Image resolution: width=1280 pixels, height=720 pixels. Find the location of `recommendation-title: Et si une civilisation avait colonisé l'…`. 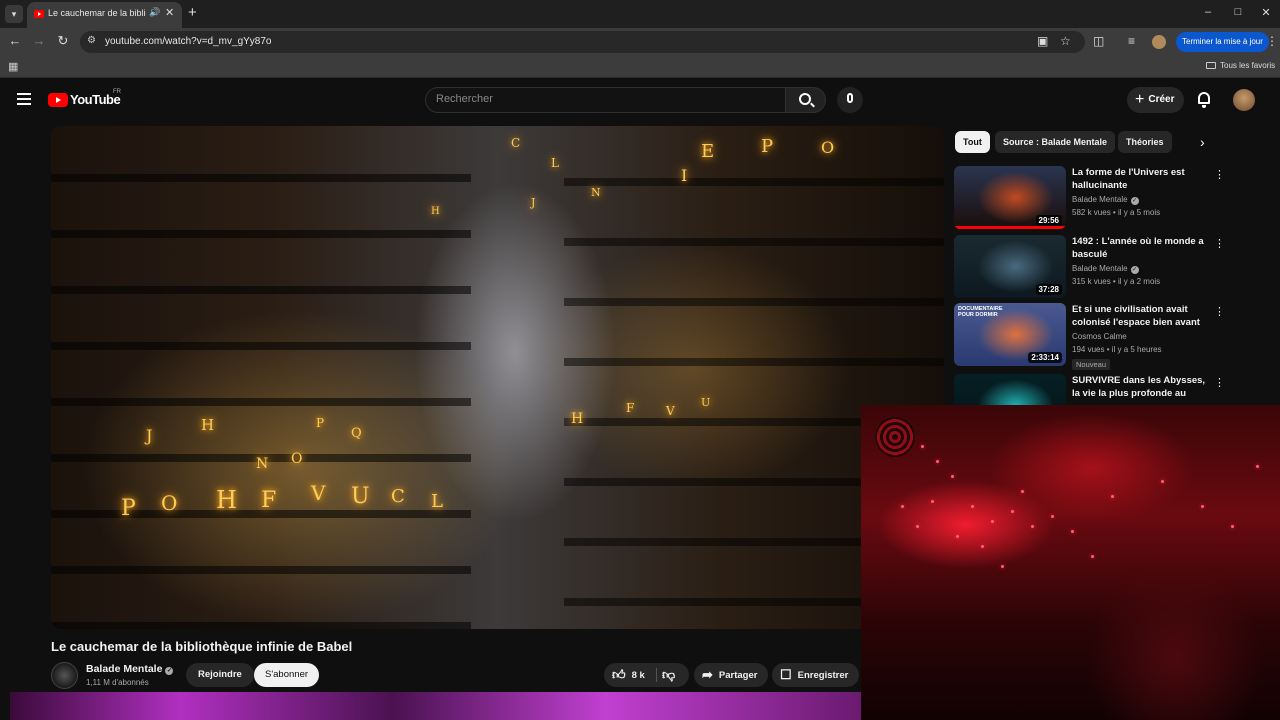

recommendation-title: Et si une civilisation avait colonisé l'… is located at coordinates (1140, 316).